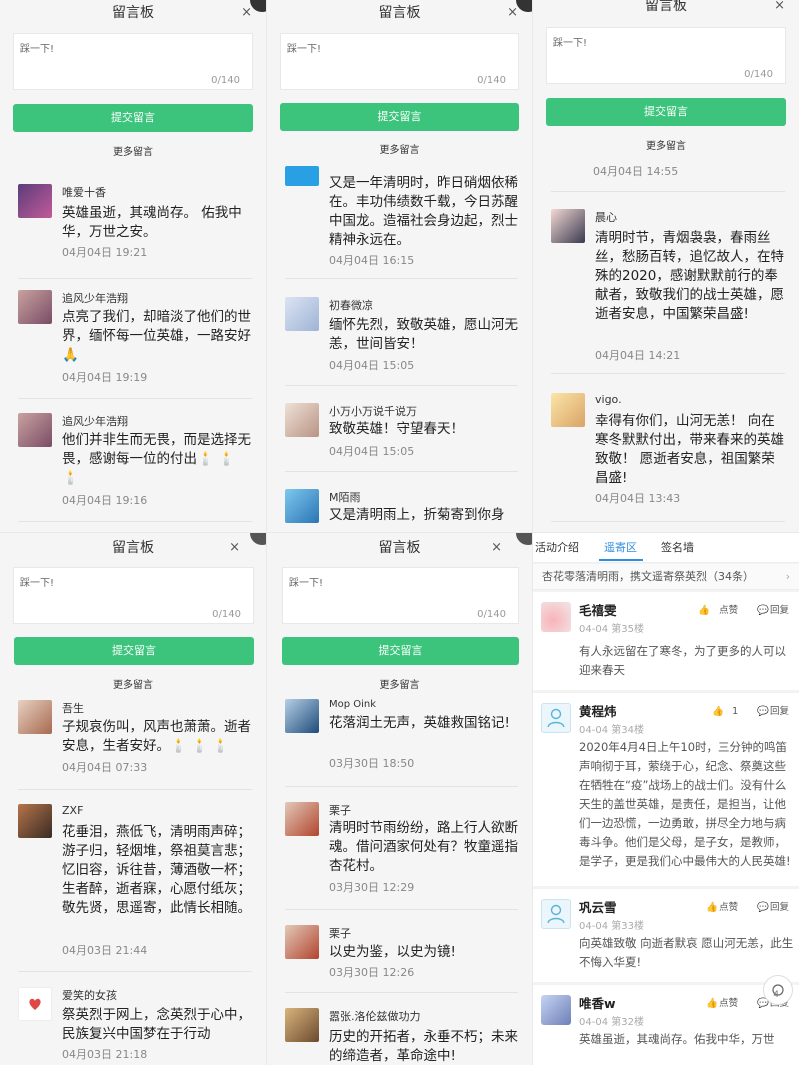 The image size is (799, 1065). Describe the element at coordinates (742, 710) in the screenshot. I see `post-actions: 👍 1 💬回复` at that location.